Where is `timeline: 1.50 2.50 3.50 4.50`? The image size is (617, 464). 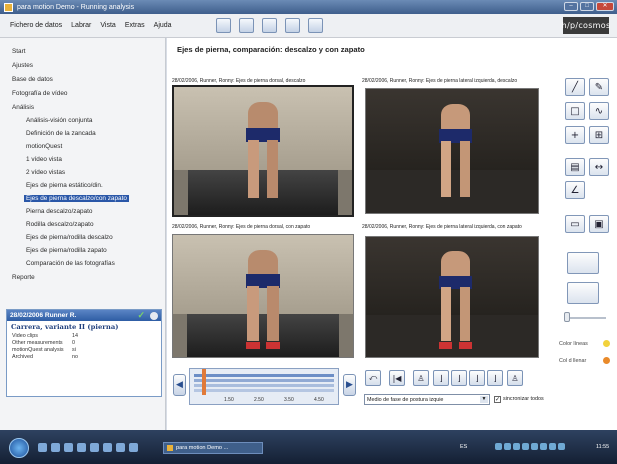 timeline: 1.50 2.50 3.50 4.50 is located at coordinates (264, 386).